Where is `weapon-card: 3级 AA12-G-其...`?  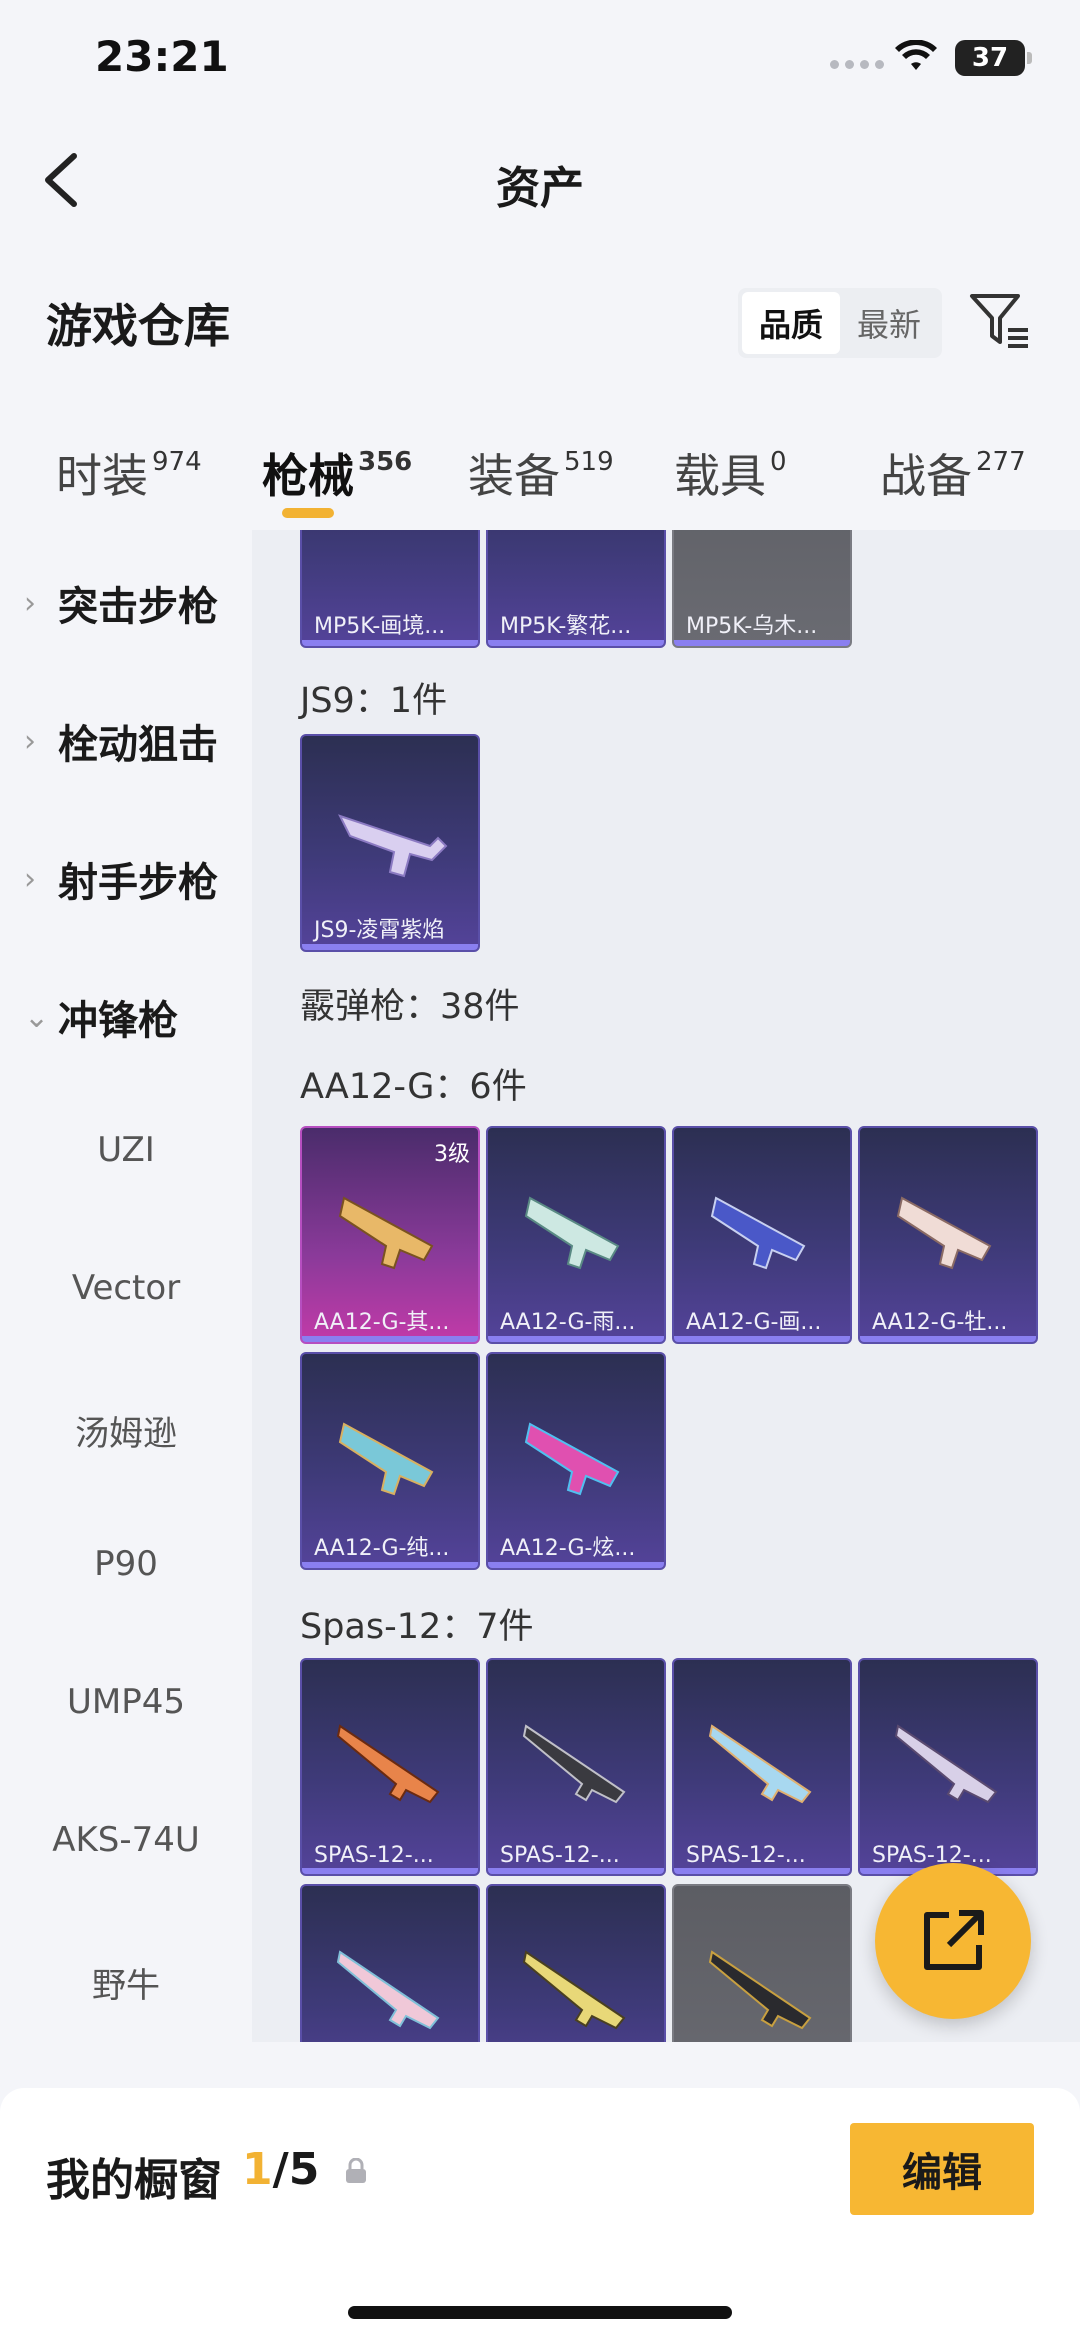 weapon-card: 3级 AA12-G-其... is located at coordinates (390, 1235).